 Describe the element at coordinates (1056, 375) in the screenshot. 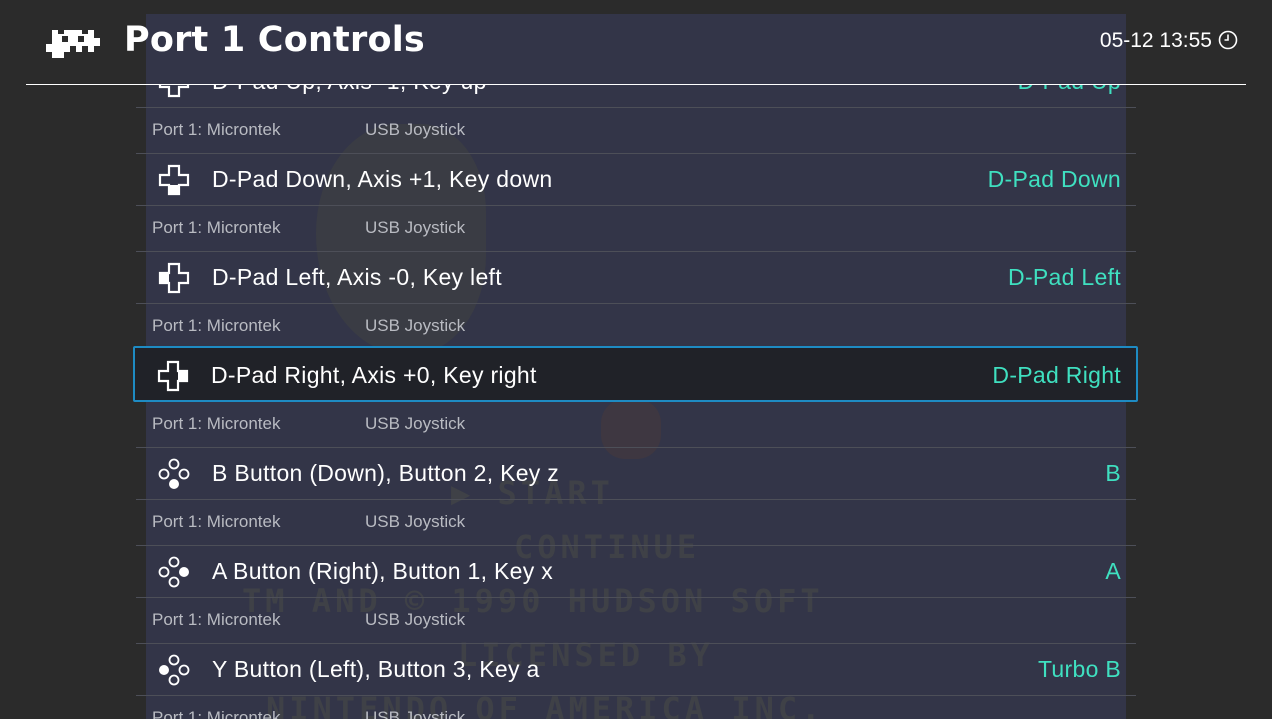

I see `bind-value: D-Pad Right` at that location.